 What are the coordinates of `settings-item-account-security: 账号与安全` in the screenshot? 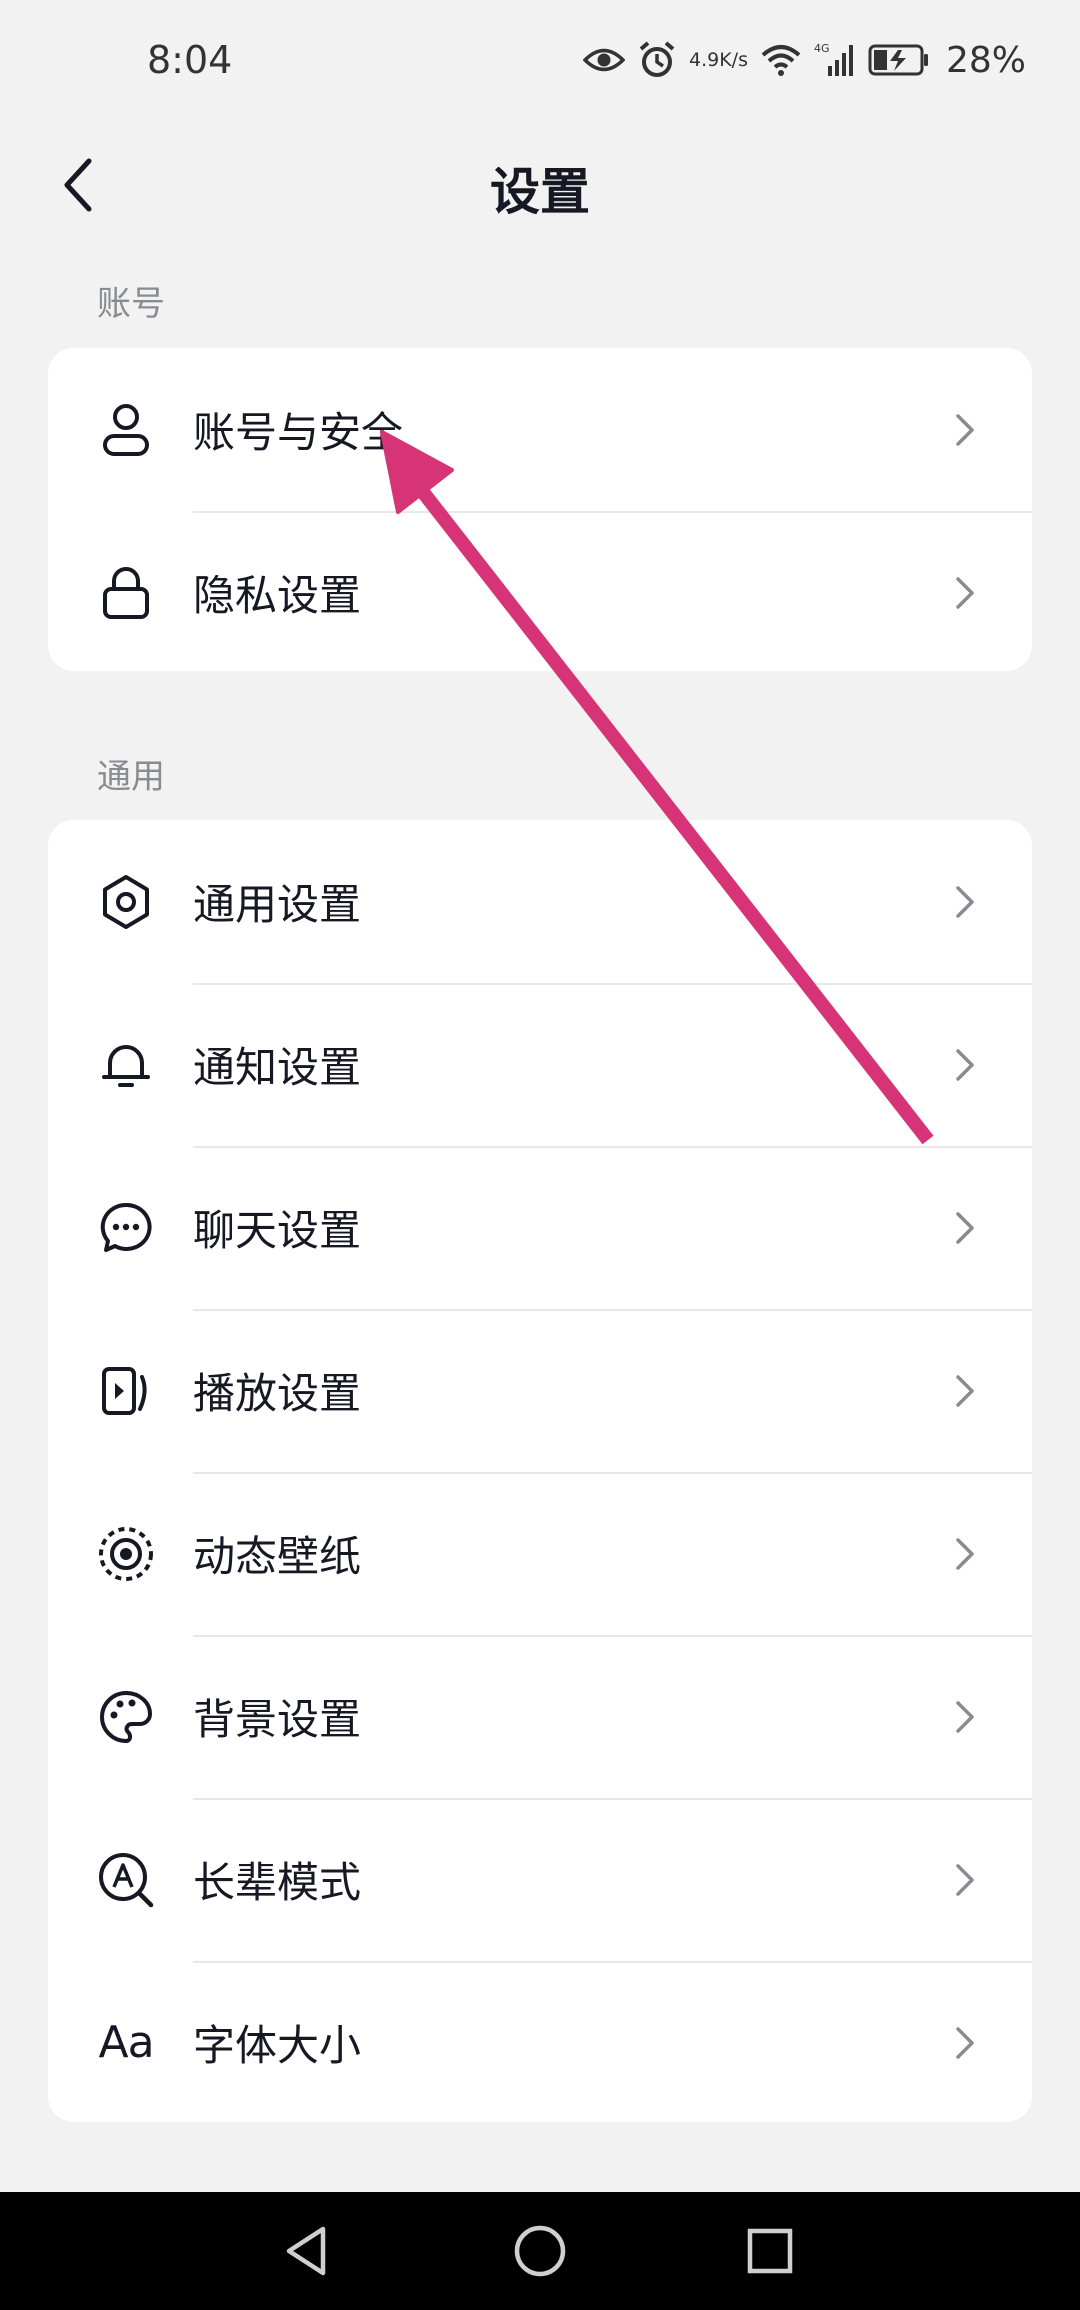 It's located at (540, 429).